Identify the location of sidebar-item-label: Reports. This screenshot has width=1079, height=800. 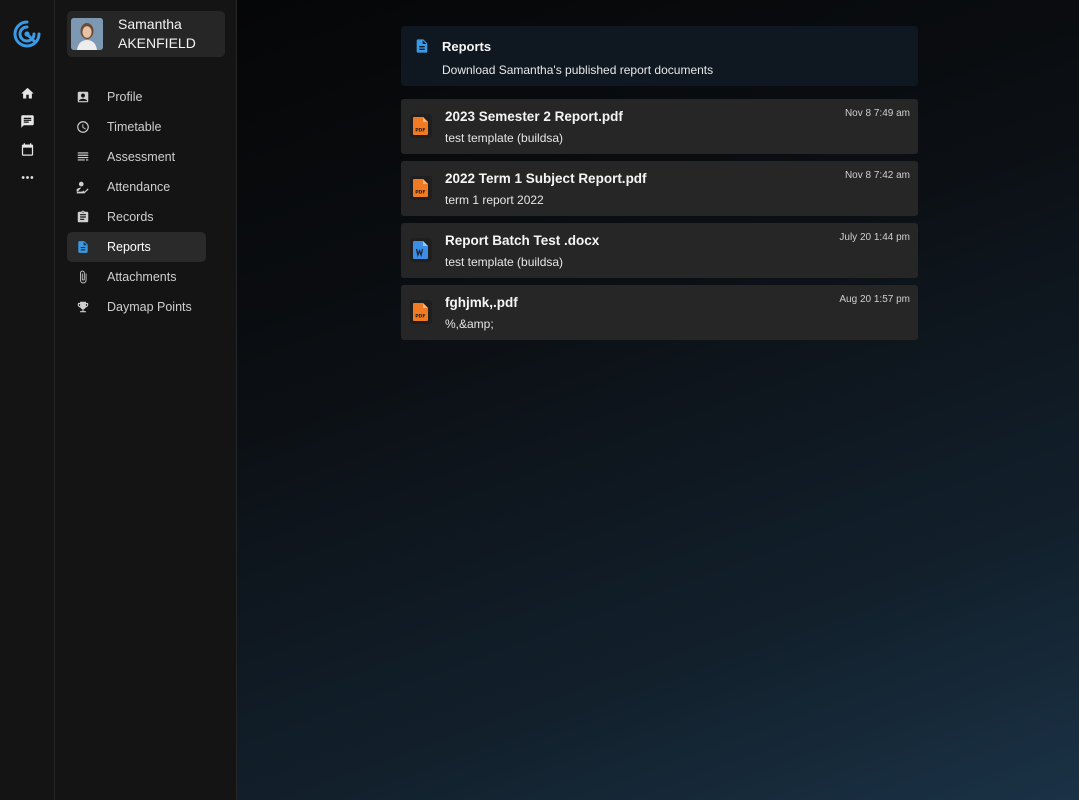
(129, 247).